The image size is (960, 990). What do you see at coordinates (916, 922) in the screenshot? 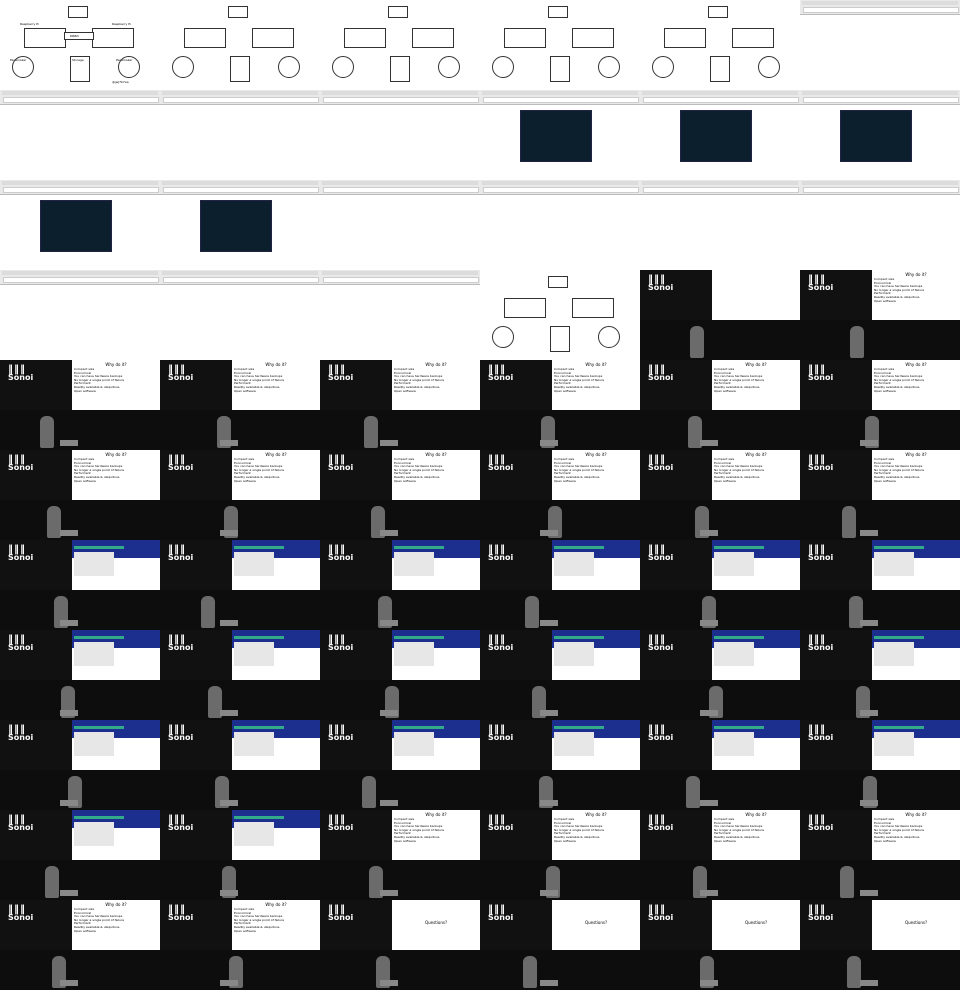
I see `questions-text: Questions?` at bounding box center [916, 922].